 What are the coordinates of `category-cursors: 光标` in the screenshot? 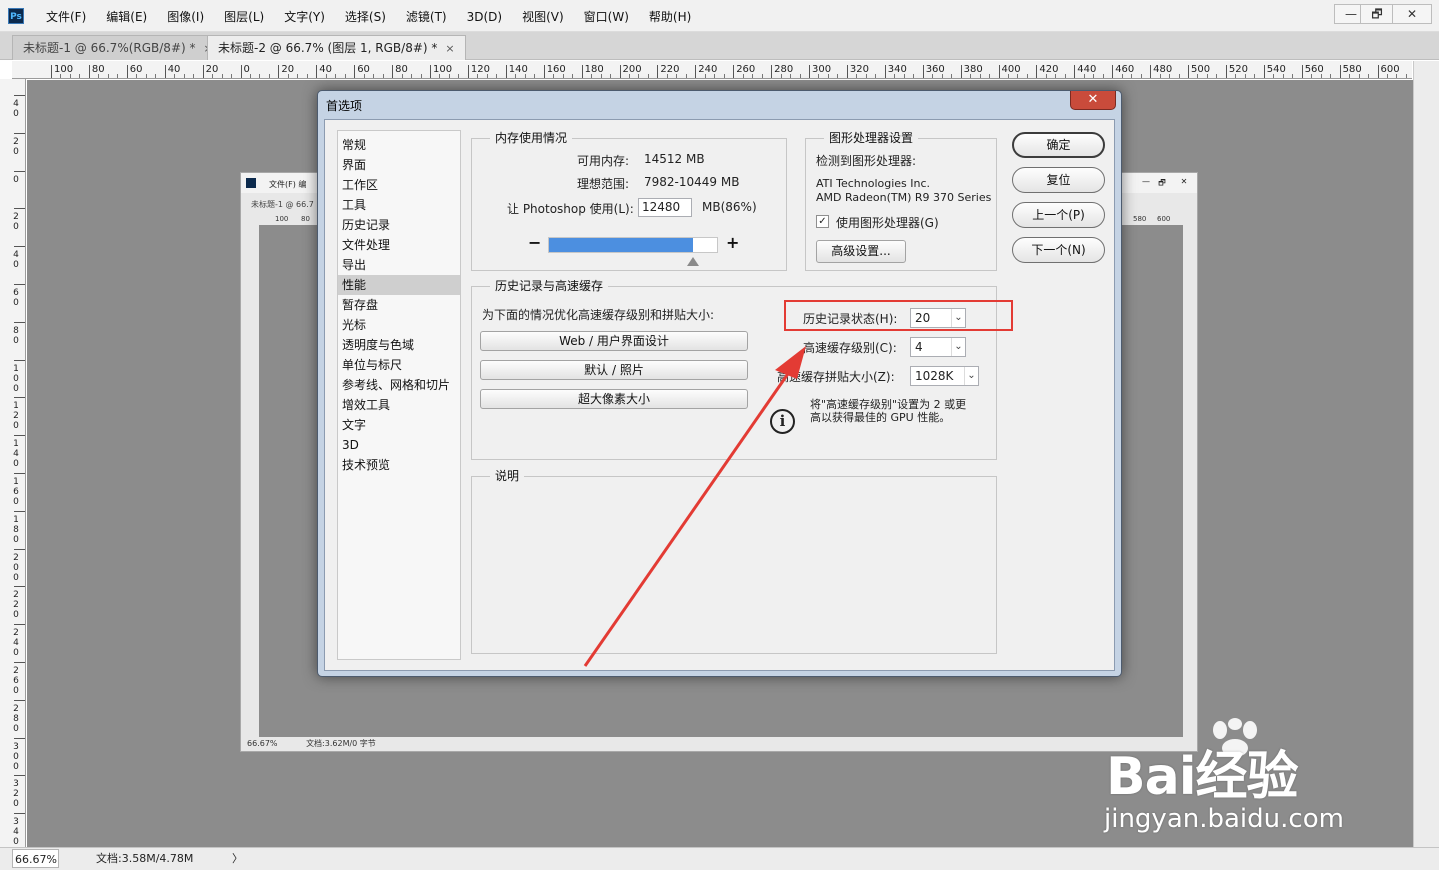 It's located at (399, 325).